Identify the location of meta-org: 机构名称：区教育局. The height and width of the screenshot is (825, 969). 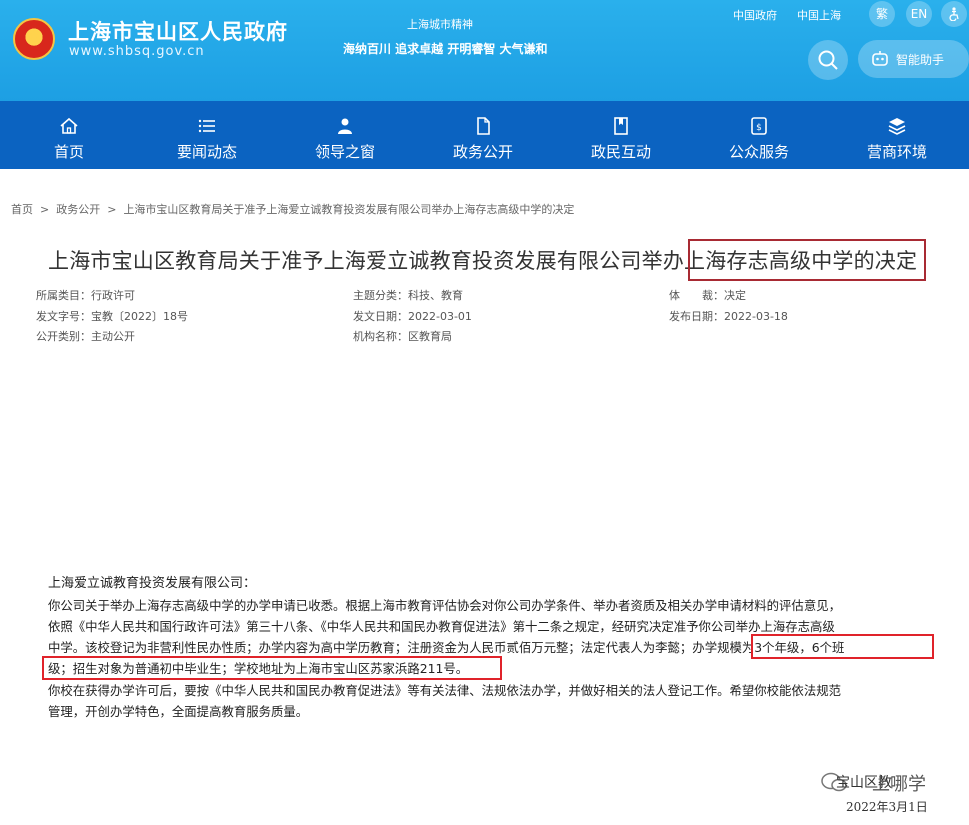
(402, 336).